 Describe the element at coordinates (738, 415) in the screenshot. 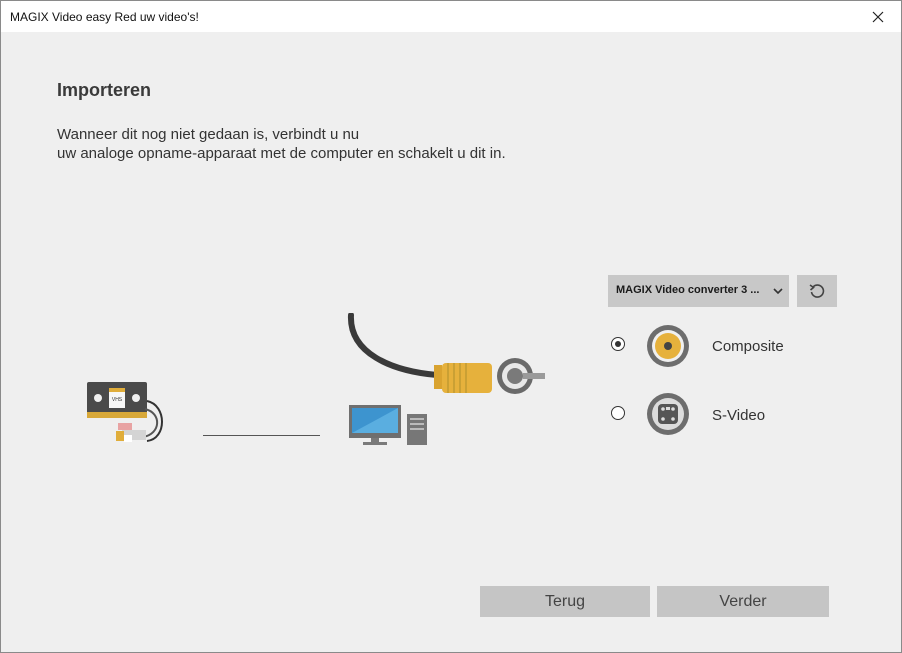

I see `svideo-label: S-Video` at that location.